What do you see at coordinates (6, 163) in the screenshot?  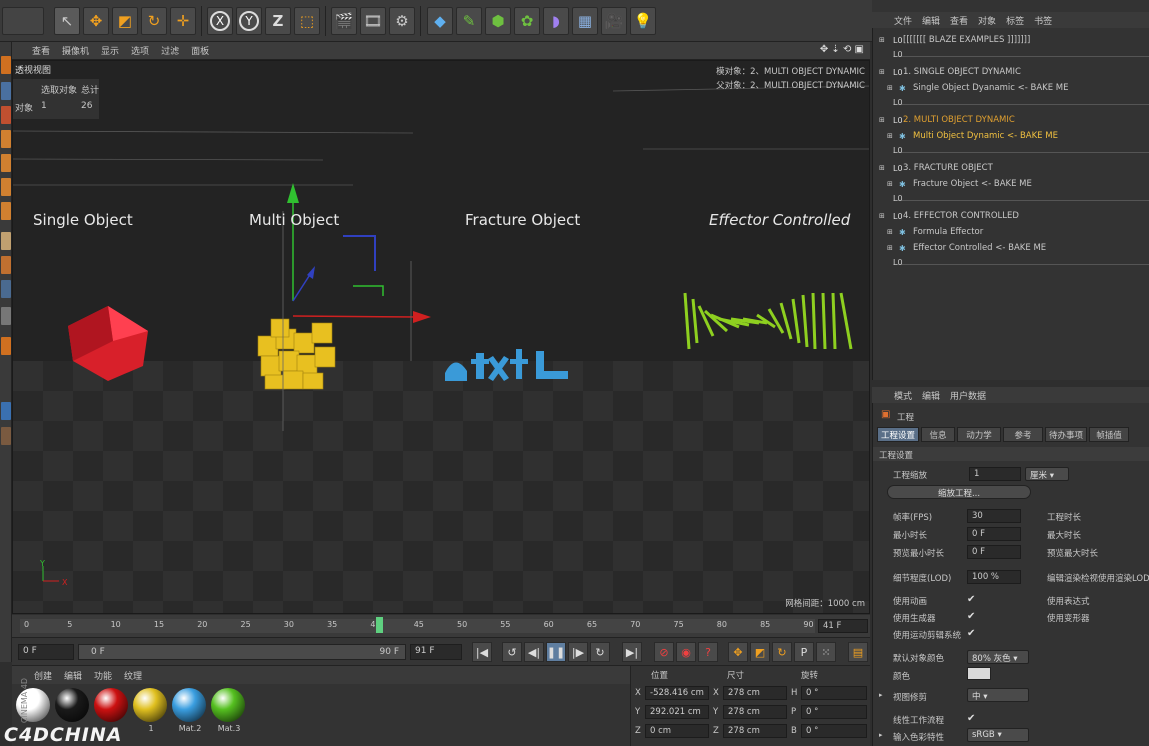 I see `points-mode-icon` at bounding box center [6, 163].